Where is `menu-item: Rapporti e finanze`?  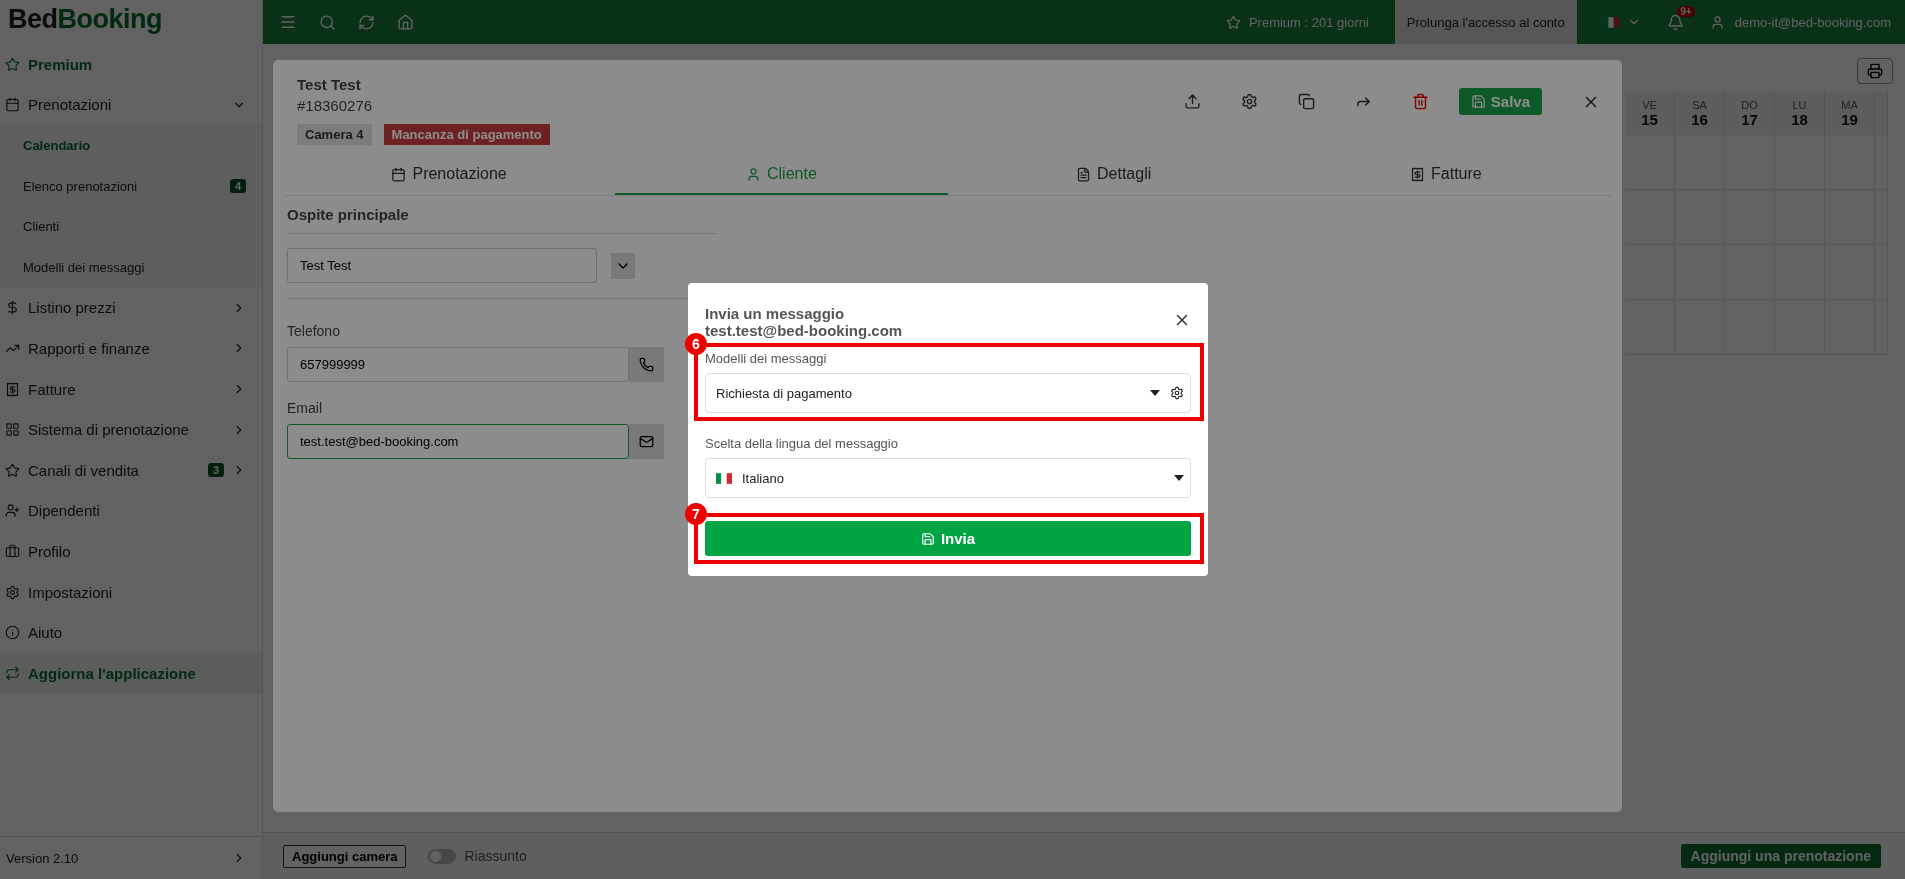 menu-item: Rapporti e finanze is located at coordinates (131, 348).